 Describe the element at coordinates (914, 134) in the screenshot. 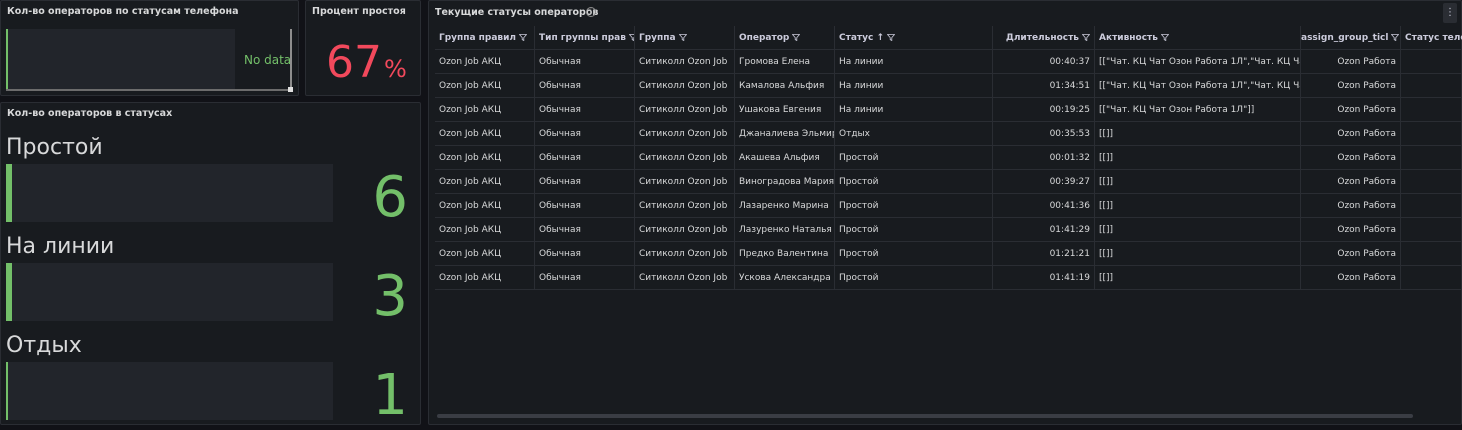

I see `cell-status: Отдых` at that location.